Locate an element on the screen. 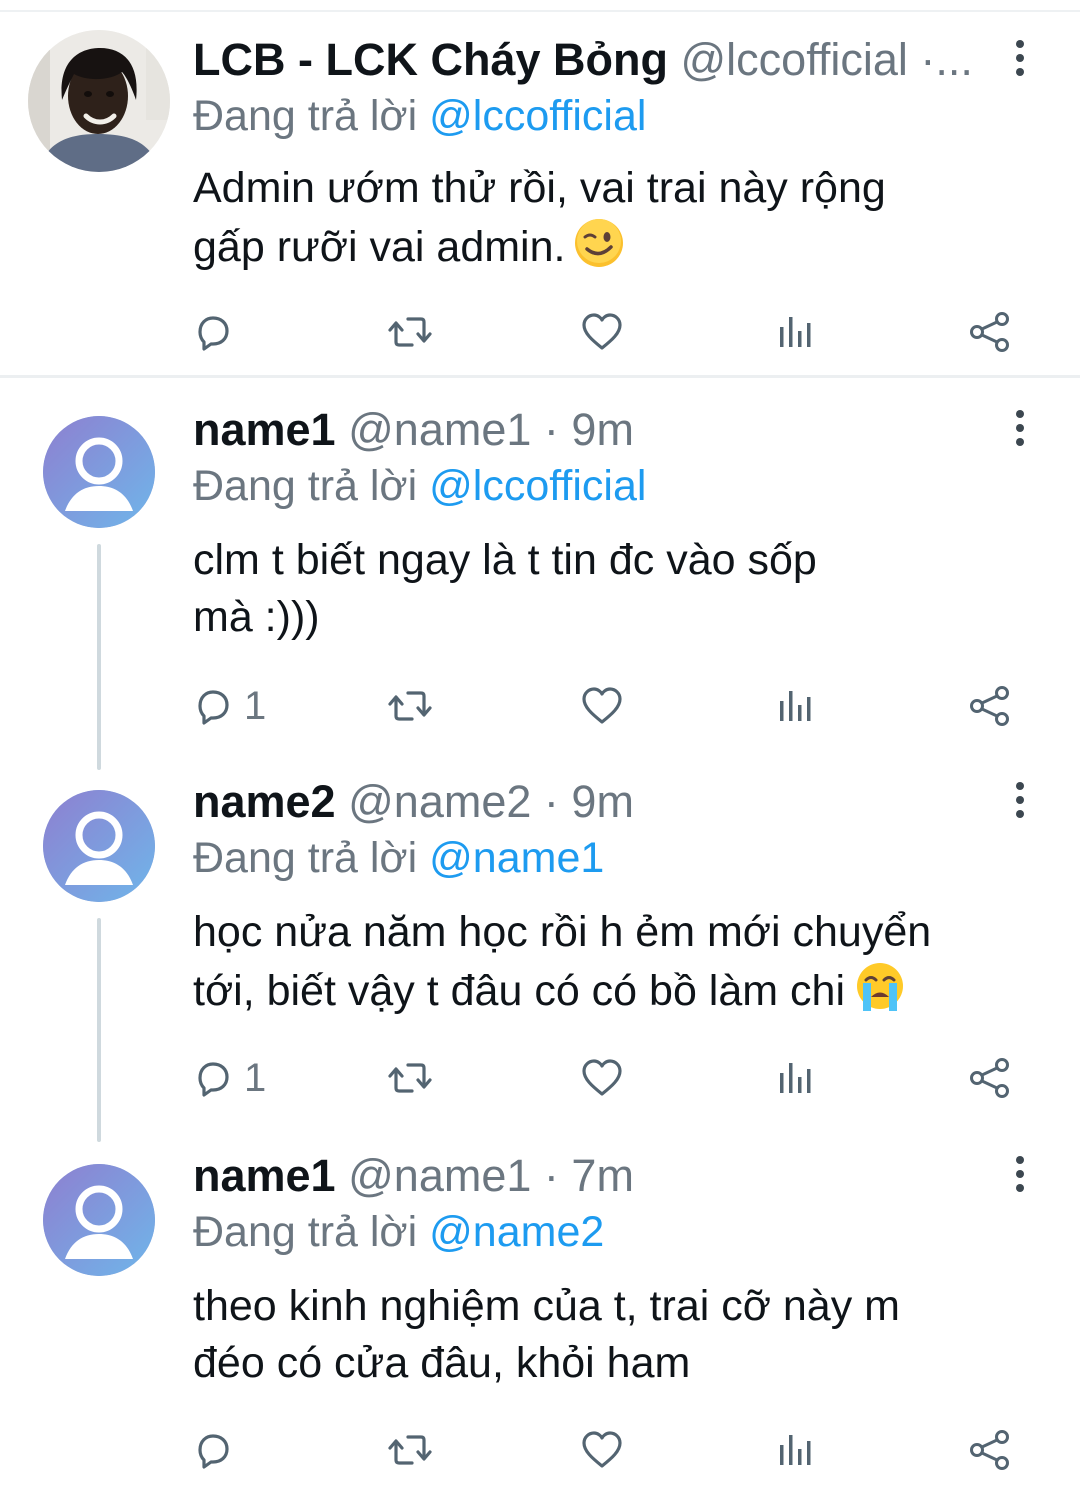 The width and height of the screenshot is (1080, 1485). tweet-header: name2 @name2 · 9m is located at coordinates (591, 802).